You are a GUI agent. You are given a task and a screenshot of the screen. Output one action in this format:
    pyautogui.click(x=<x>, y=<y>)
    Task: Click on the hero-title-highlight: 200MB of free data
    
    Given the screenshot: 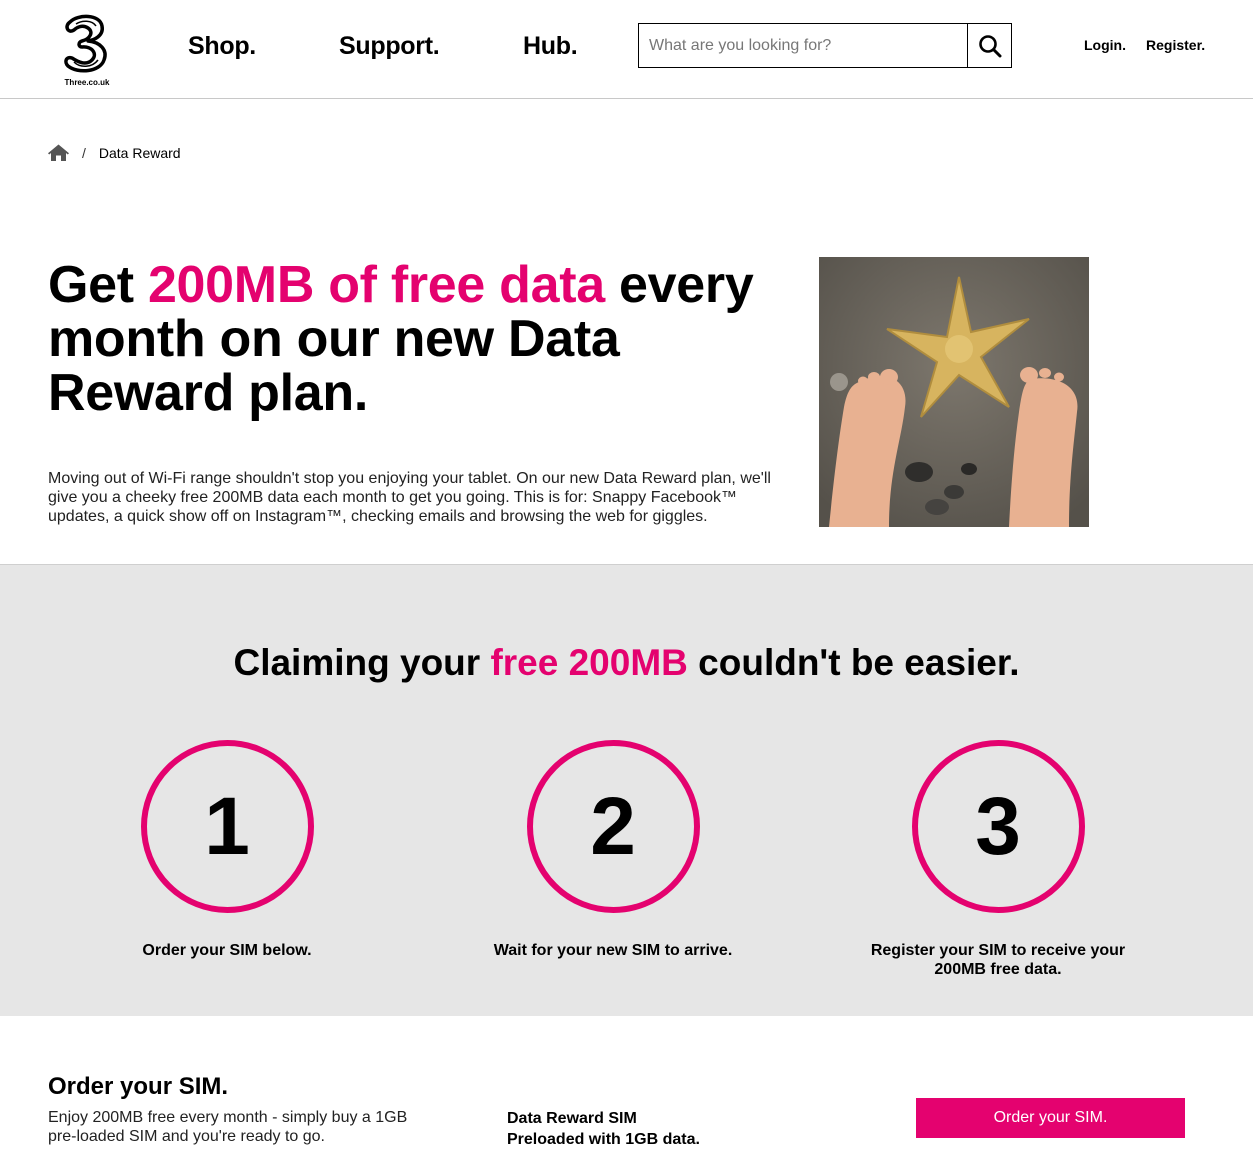 What is the action you would take?
    pyautogui.click(x=376, y=285)
    